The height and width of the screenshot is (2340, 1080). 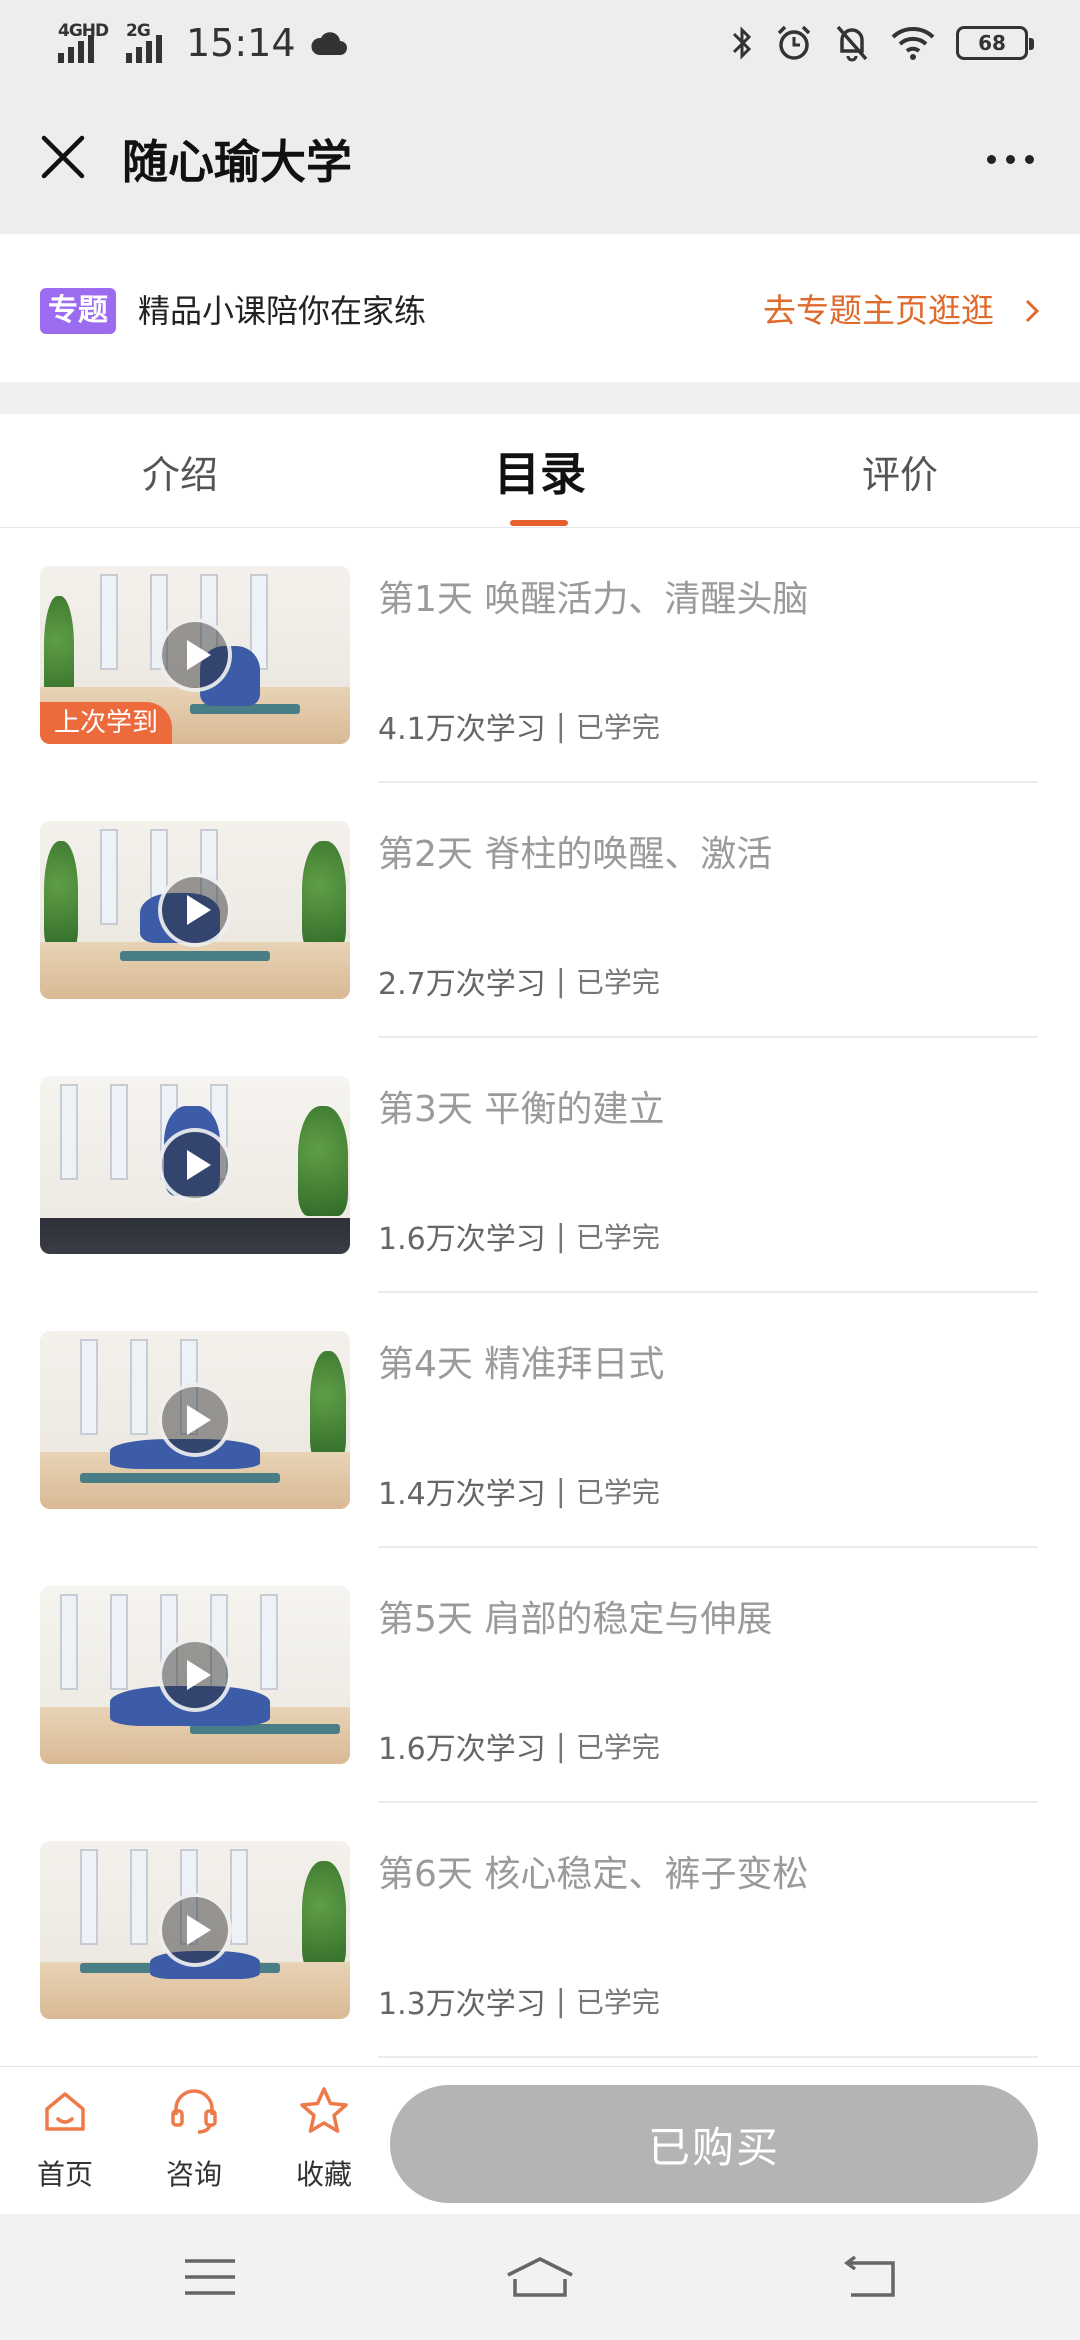 What do you see at coordinates (193, 2174) in the screenshot?
I see `consult-label: 咨询` at bounding box center [193, 2174].